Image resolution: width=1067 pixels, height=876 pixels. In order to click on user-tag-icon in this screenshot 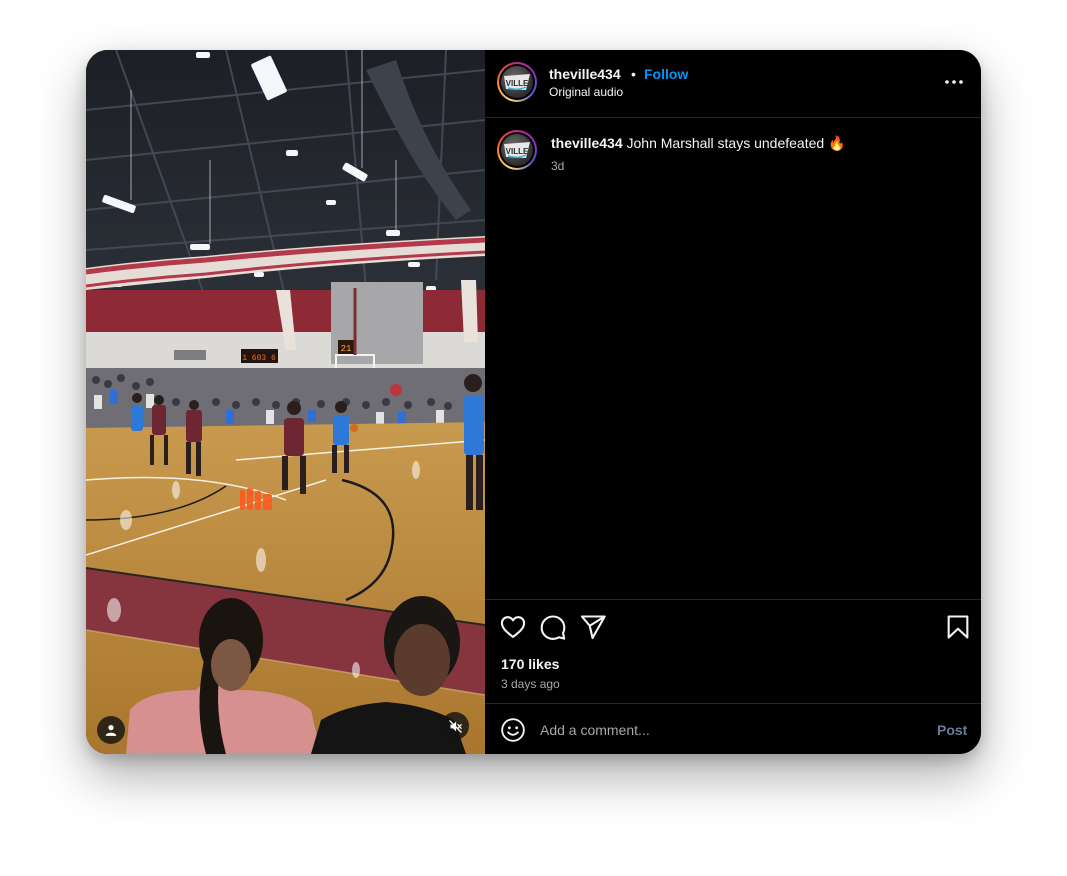, I will do `click(111, 730)`.